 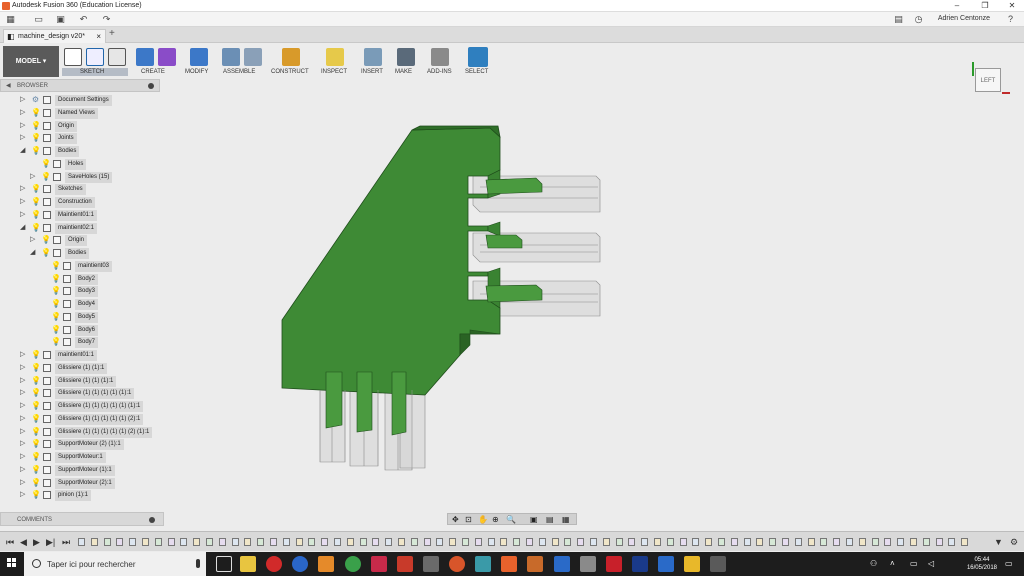 What do you see at coordinates (90, 445) in the screenshot?
I see `browser-tree-item: ▷ 💡 SupportMoteur (2) (1):1` at bounding box center [90, 445].